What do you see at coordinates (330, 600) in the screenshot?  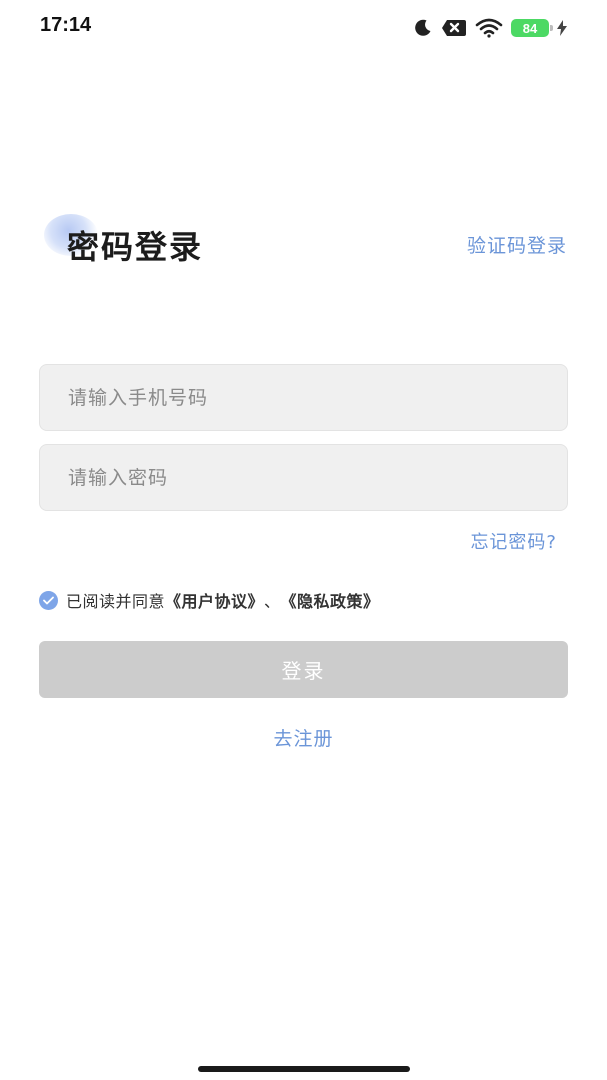 I see `privacy-policy-link: 《隐私政策》` at bounding box center [330, 600].